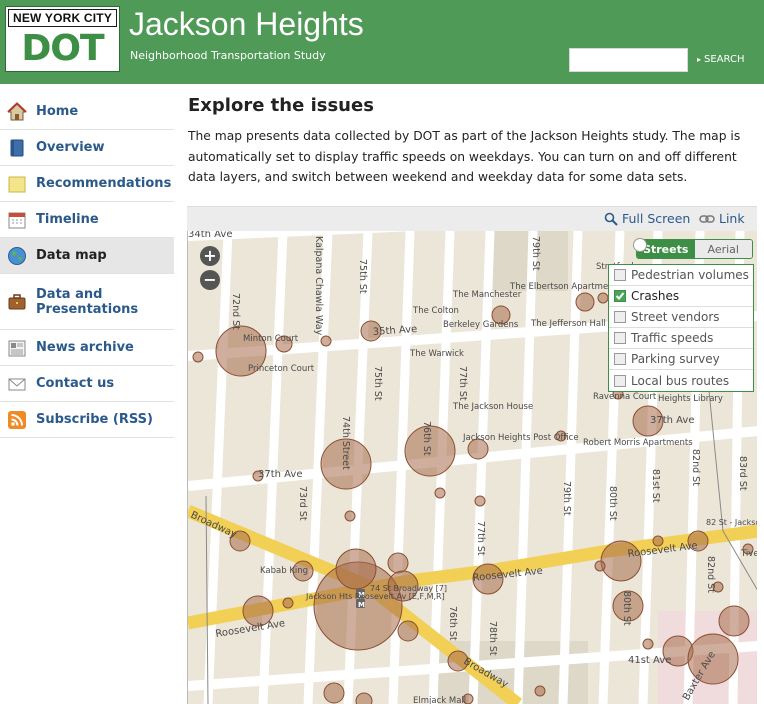  I want to click on sidebar-item-recommendations: Recommendations, so click(87, 184).